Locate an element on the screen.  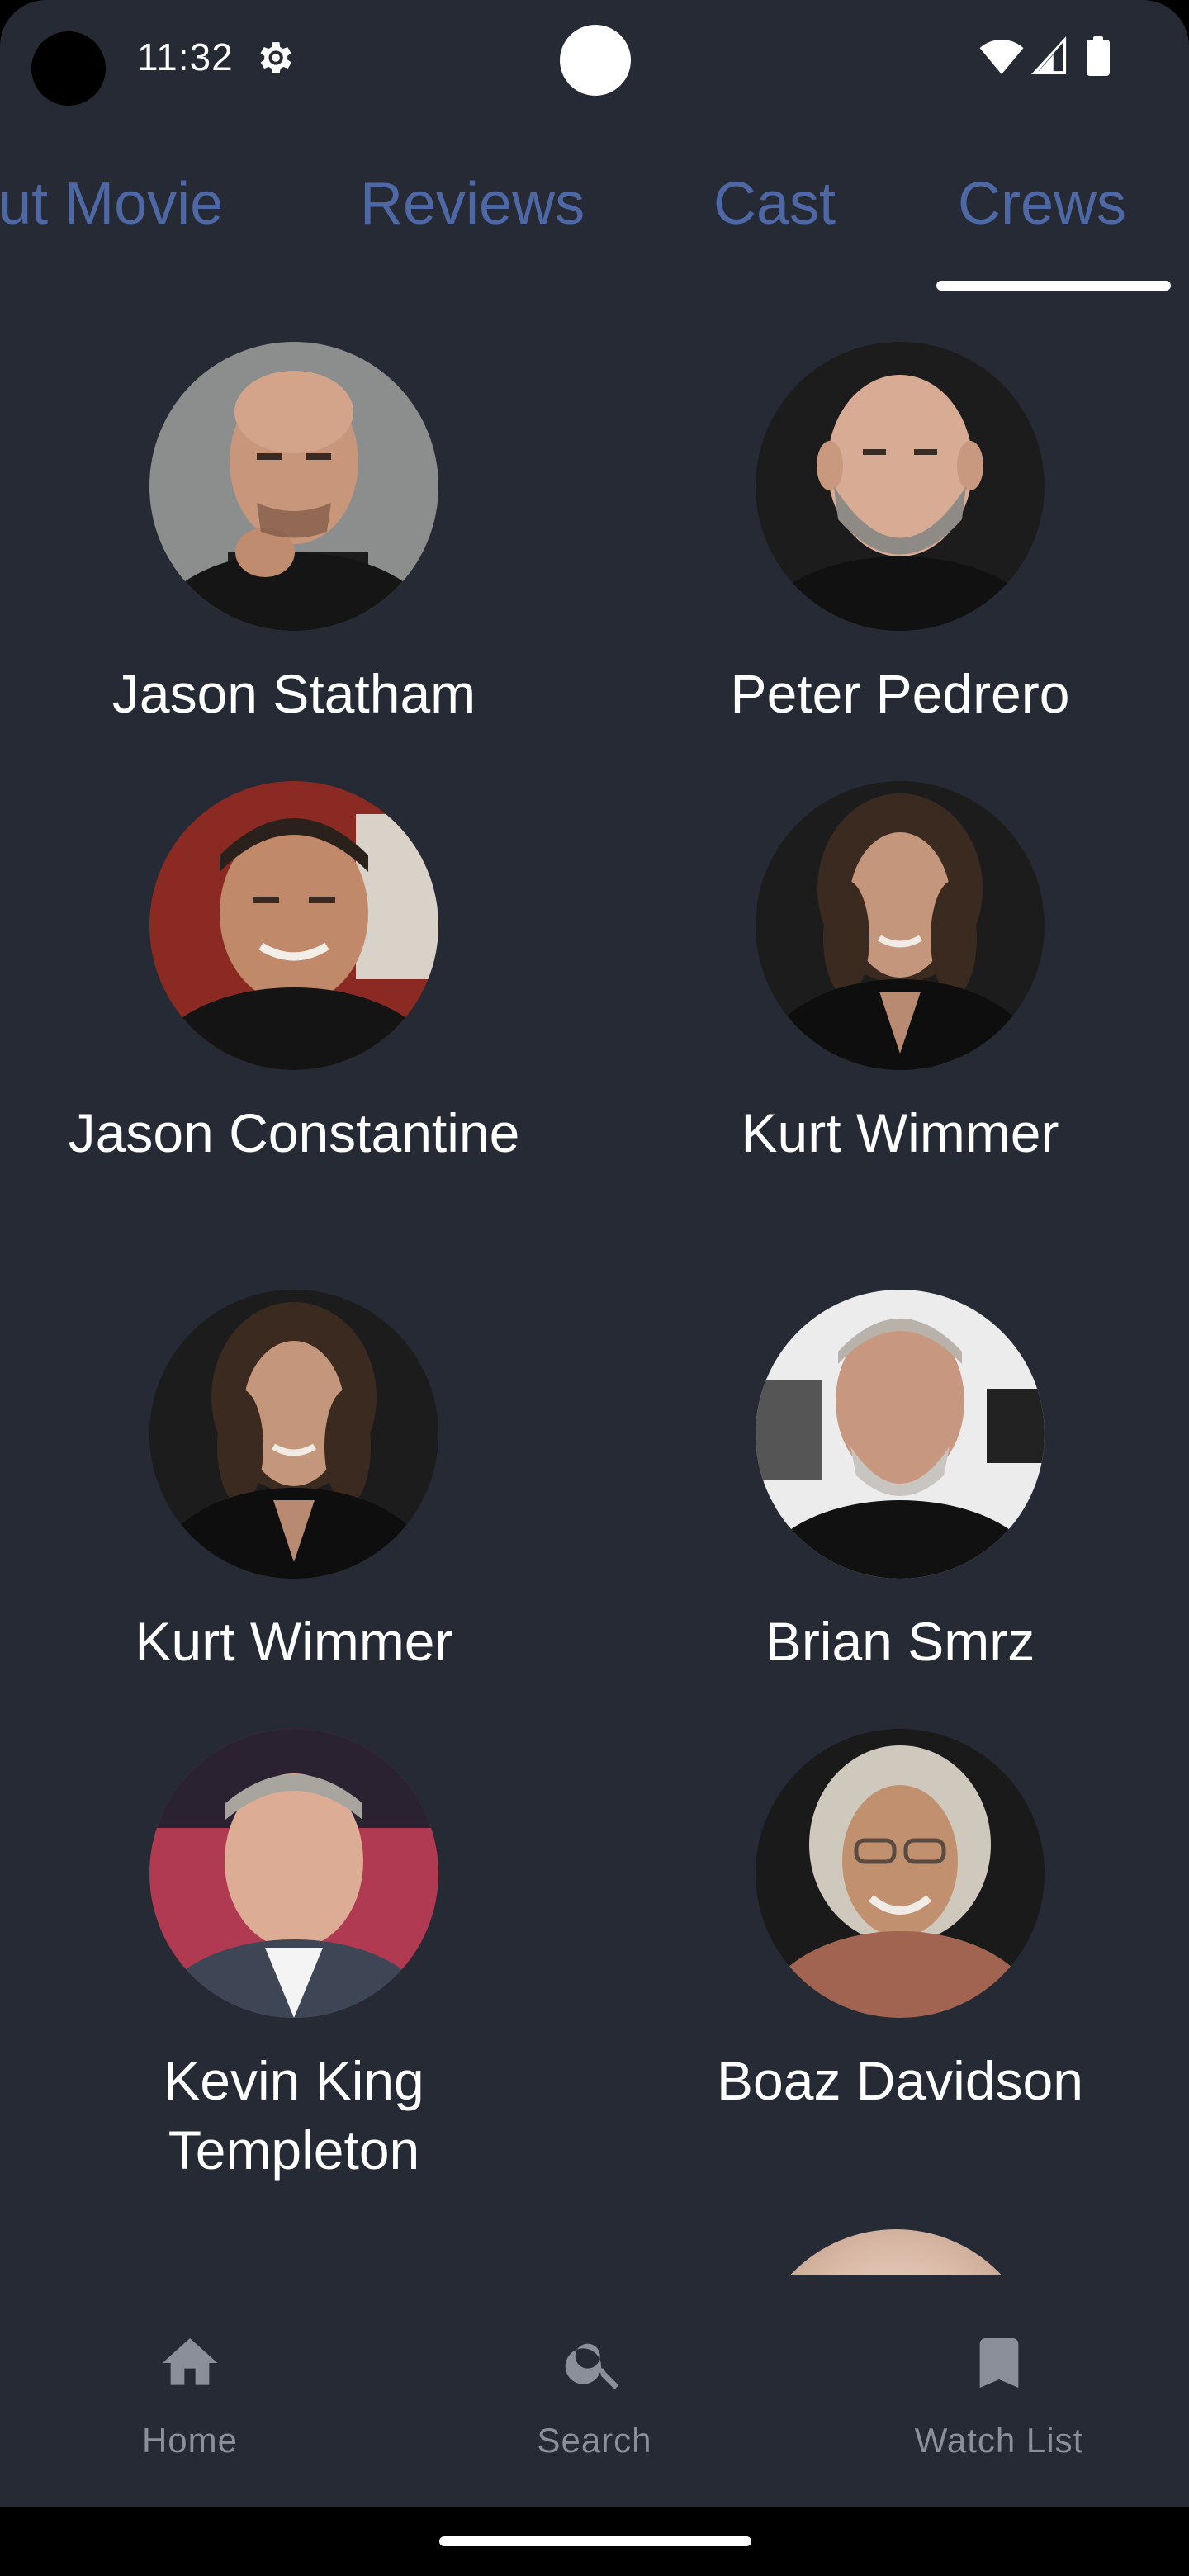
crew-name: Jason Statham is located at coordinates (293, 693).